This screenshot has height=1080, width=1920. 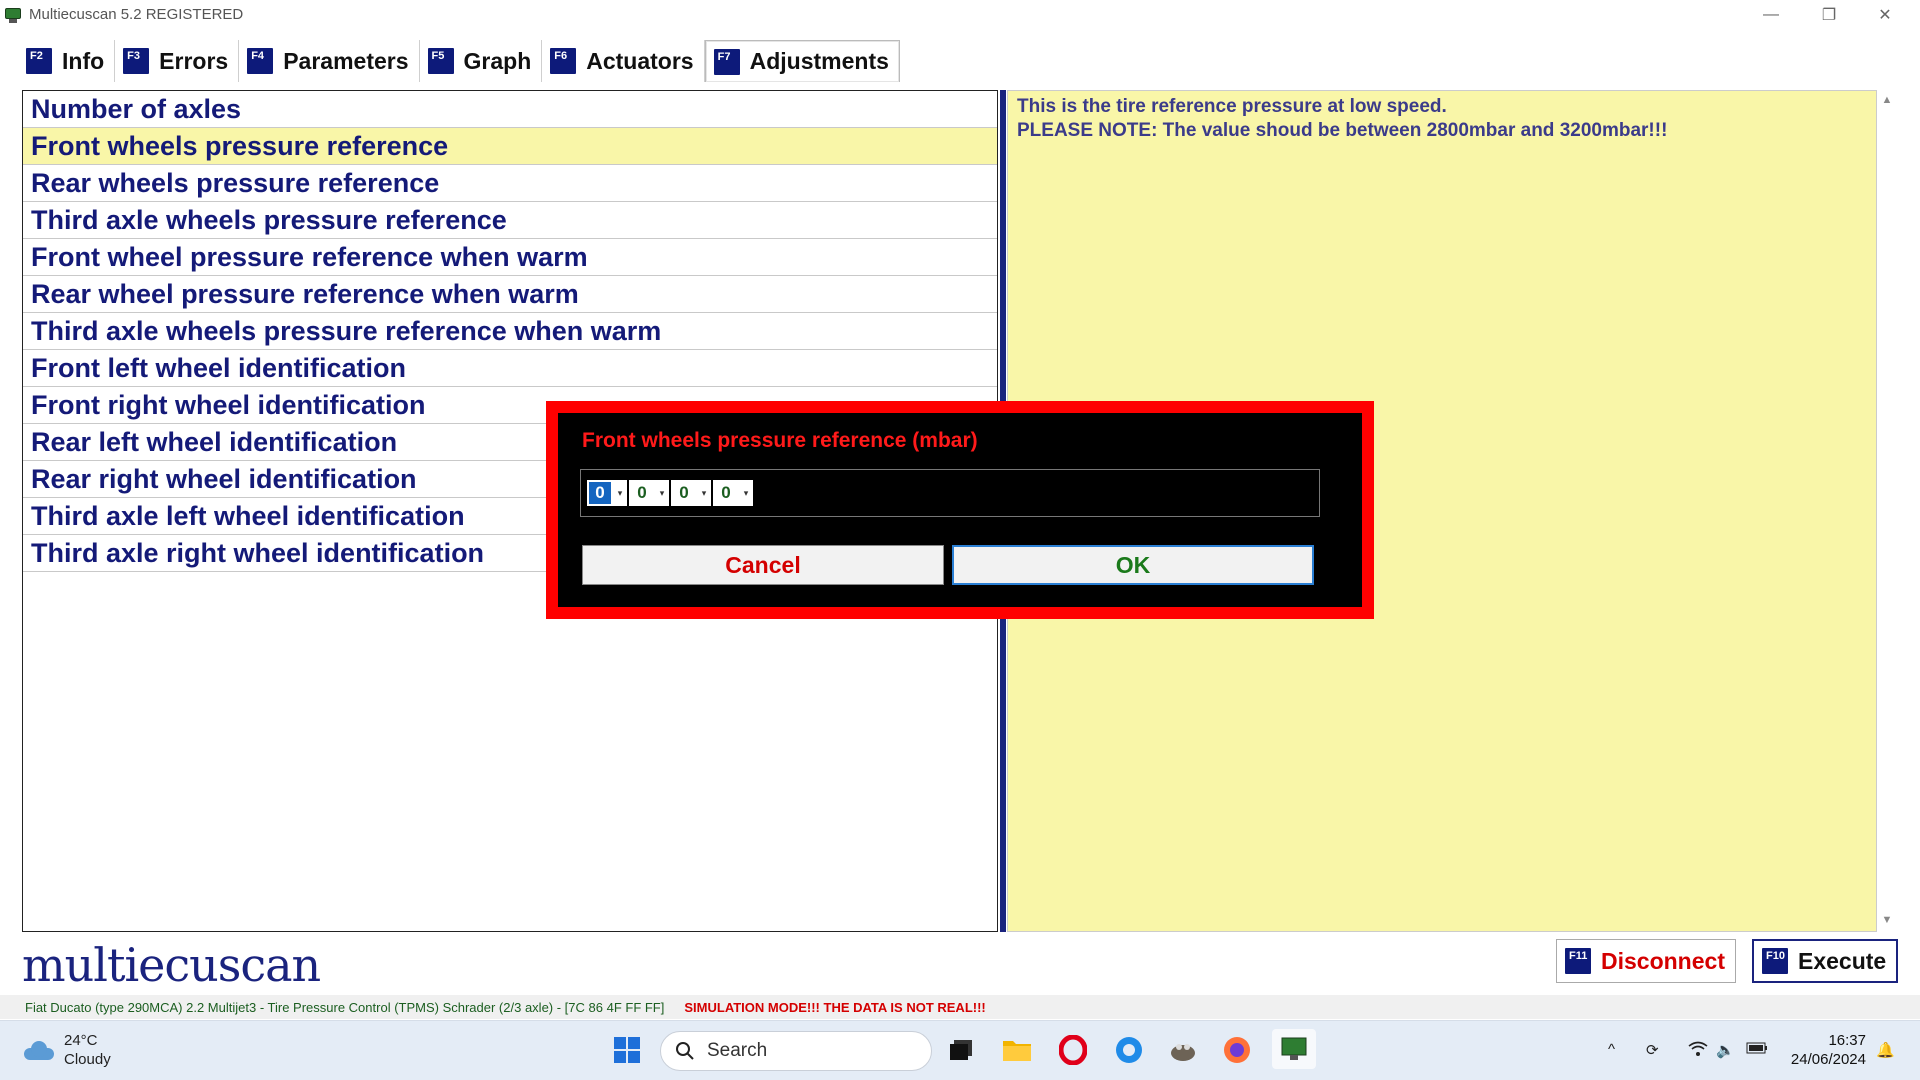 I want to click on list-item: Rear wheels pressure reference, so click(x=510, y=183).